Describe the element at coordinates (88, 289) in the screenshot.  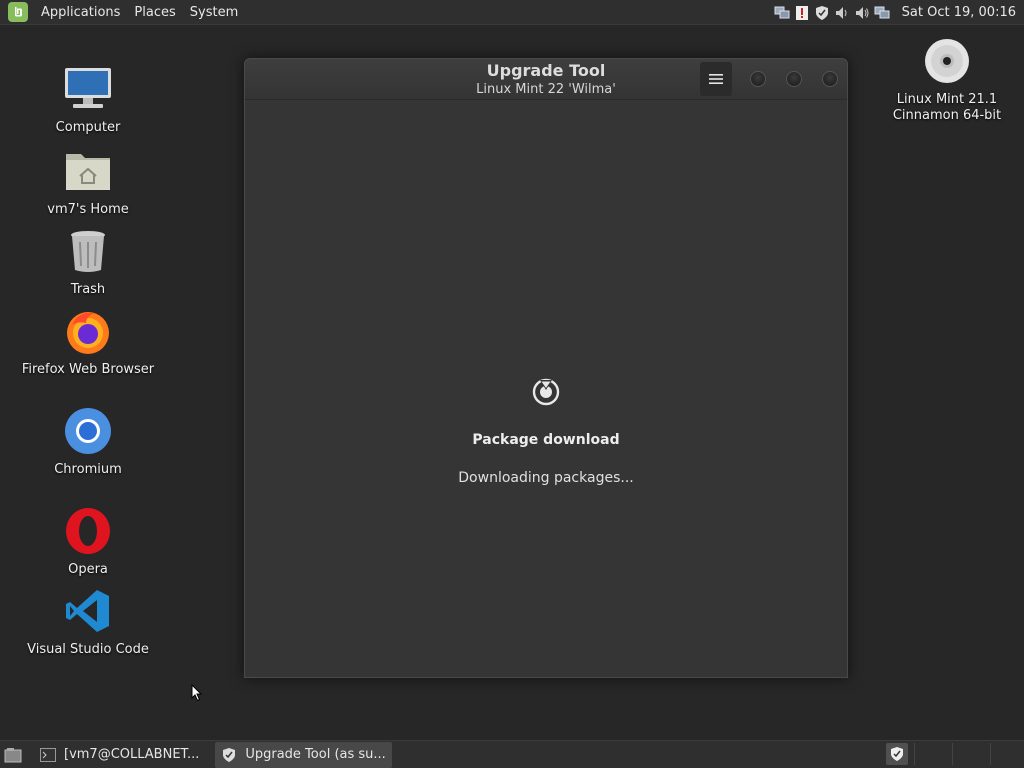
I see `desktop-icon-label: Trash` at that location.